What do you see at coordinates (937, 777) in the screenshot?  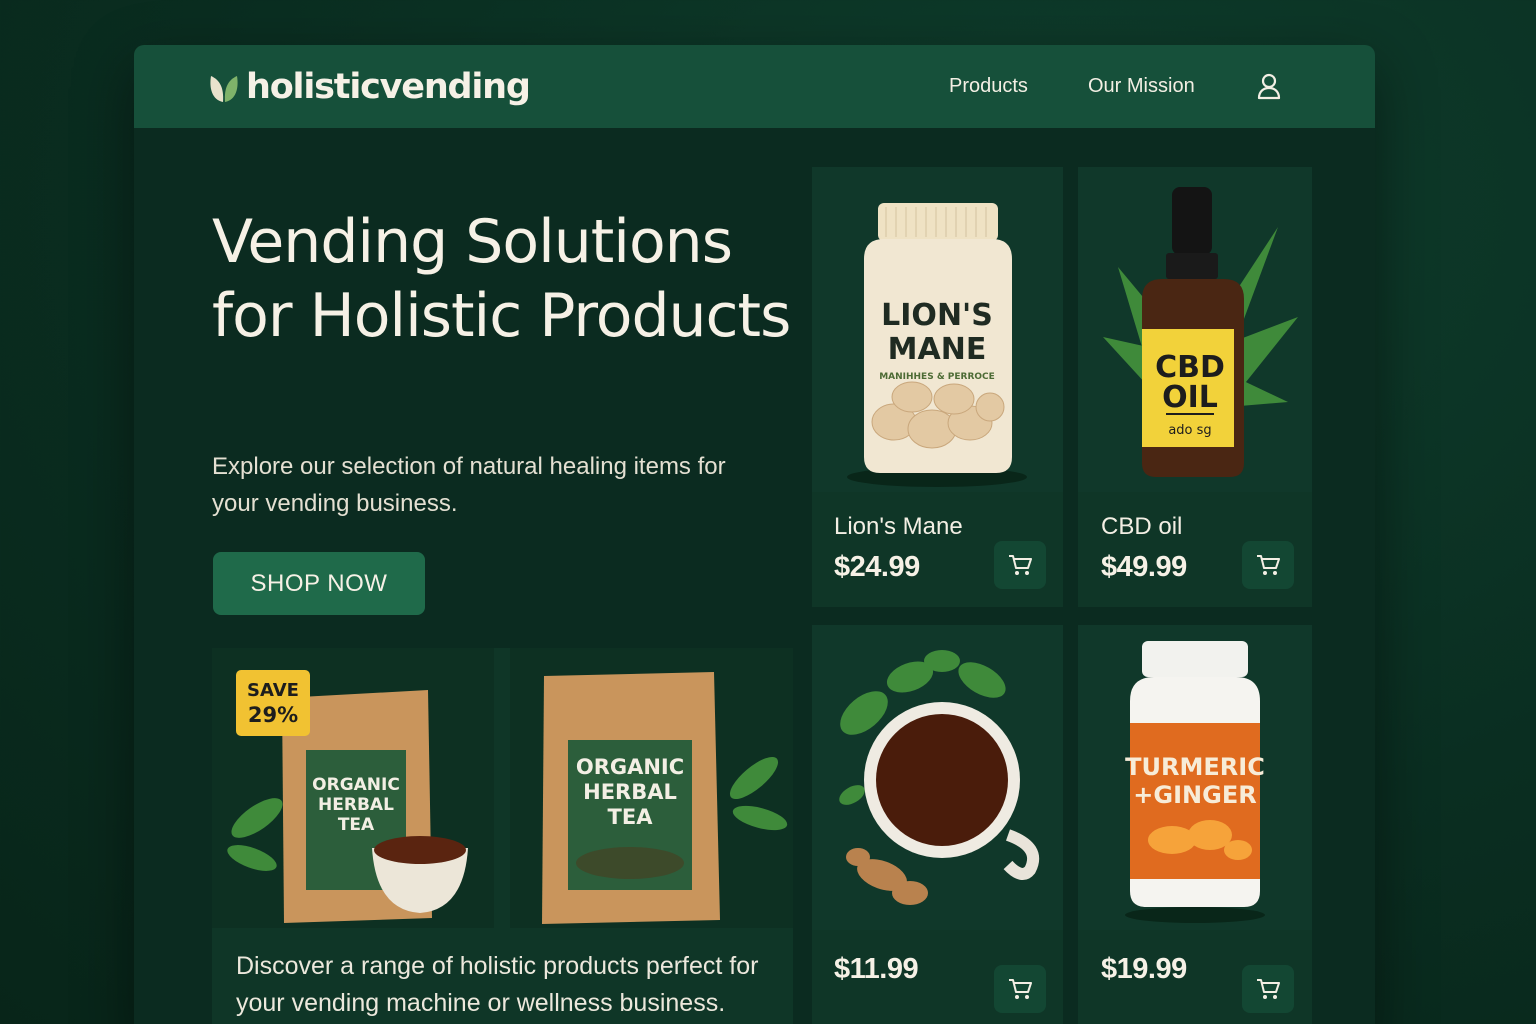 I see `tea-mug-image` at bounding box center [937, 777].